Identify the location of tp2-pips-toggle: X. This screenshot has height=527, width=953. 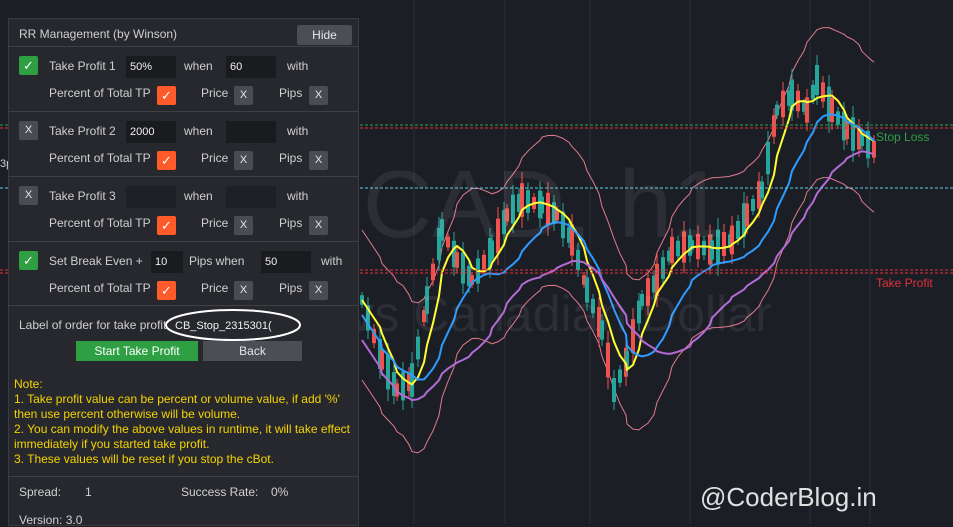
(318, 160).